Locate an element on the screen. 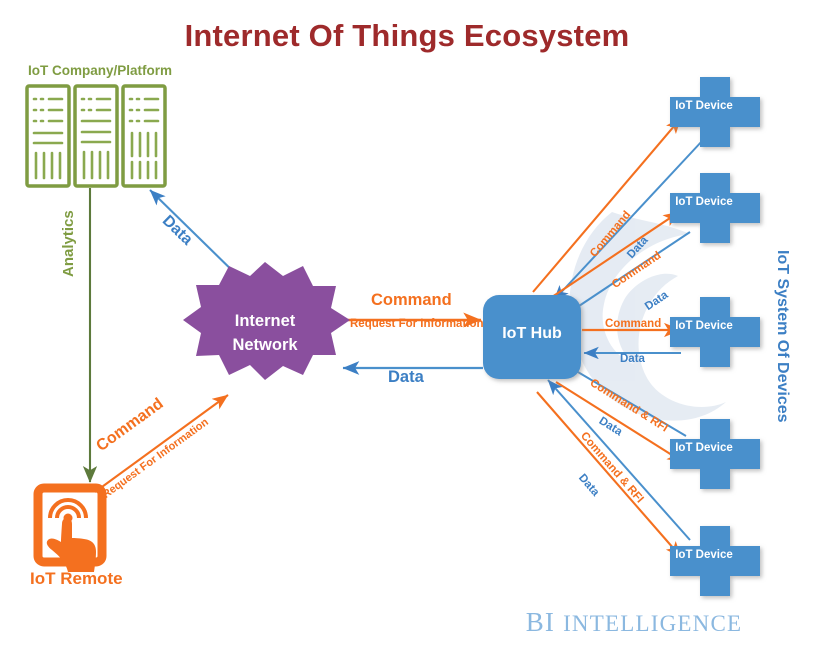 This screenshot has width=814, height=649. device-label-1: IoT Device is located at coordinates (704, 106).